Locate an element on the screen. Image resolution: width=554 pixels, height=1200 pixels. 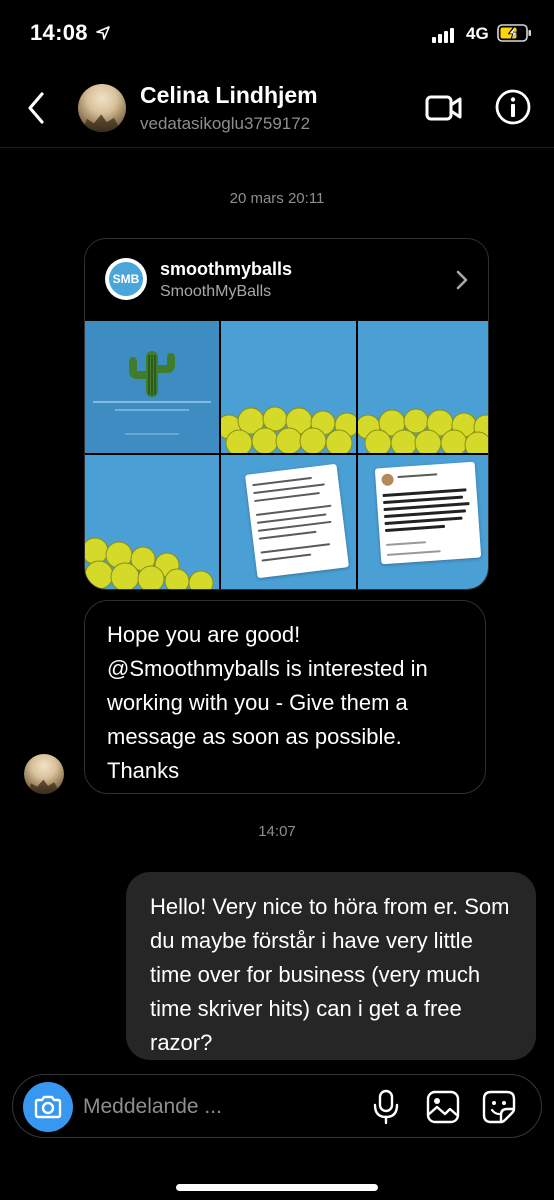
status-time: 14:08 is located at coordinates (59, 32).